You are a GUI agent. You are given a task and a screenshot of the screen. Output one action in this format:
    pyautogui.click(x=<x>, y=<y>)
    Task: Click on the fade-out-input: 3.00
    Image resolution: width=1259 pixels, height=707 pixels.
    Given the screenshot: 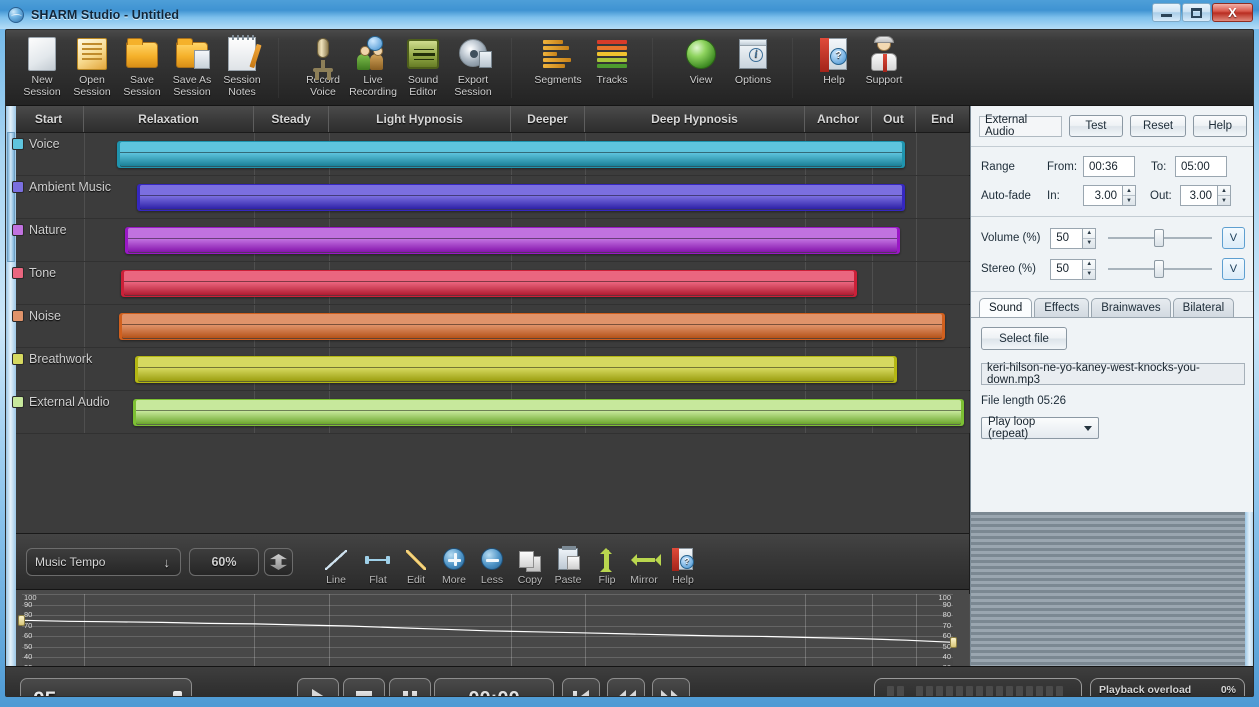 What is the action you would take?
    pyautogui.click(x=1199, y=195)
    